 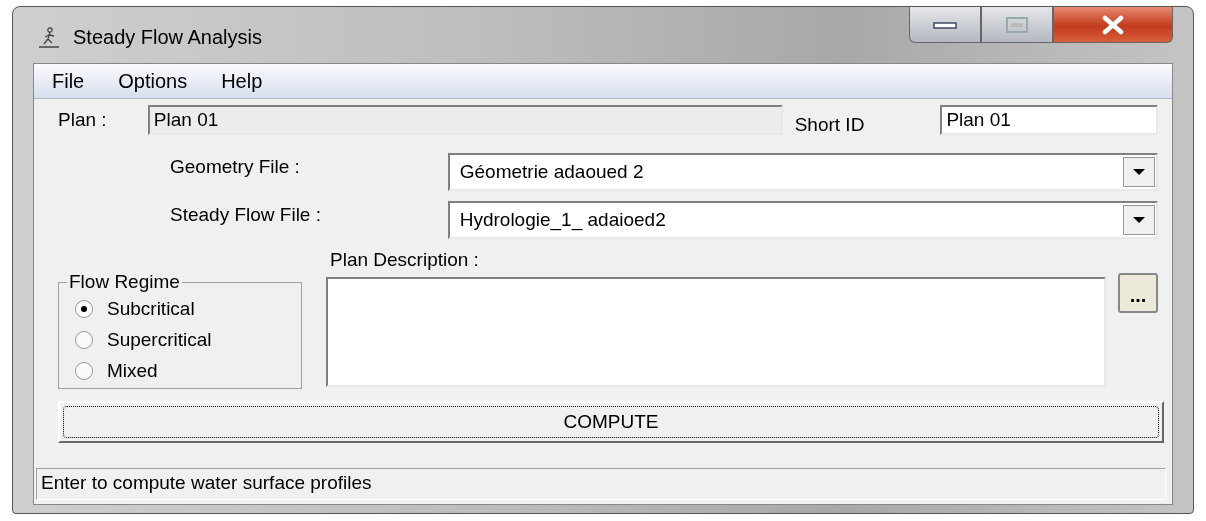 What do you see at coordinates (405, 260) in the screenshot?
I see `plan-description-label: Plan Description :` at bounding box center [405, 260].